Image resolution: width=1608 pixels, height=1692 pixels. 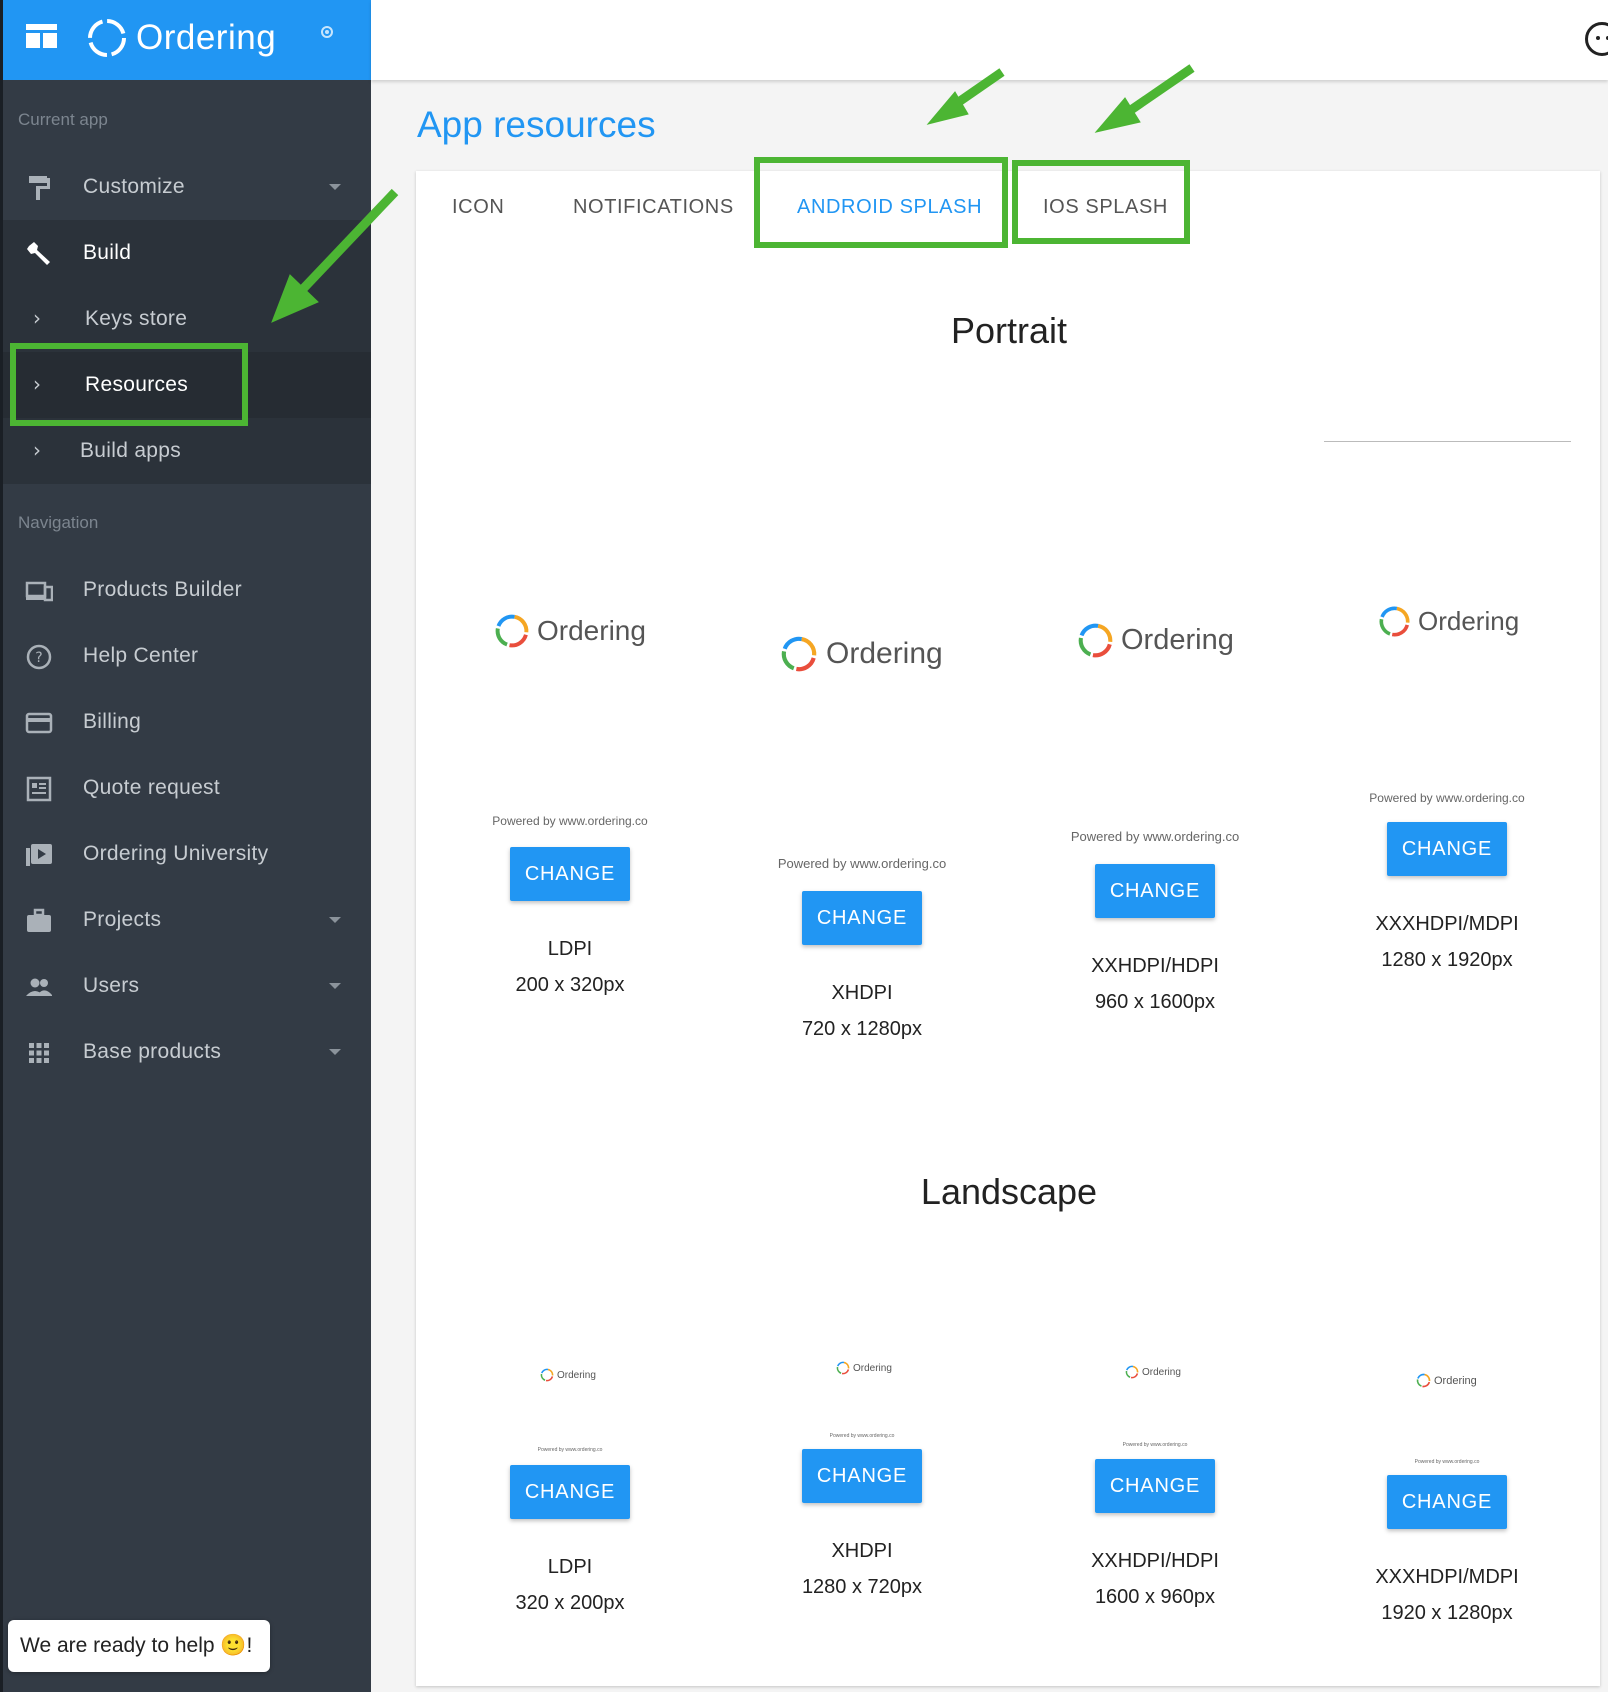 What do you see at coordinates (733, 193) in the screenshot?
I see `annotation-arrows` at bounding box center [733, 193].